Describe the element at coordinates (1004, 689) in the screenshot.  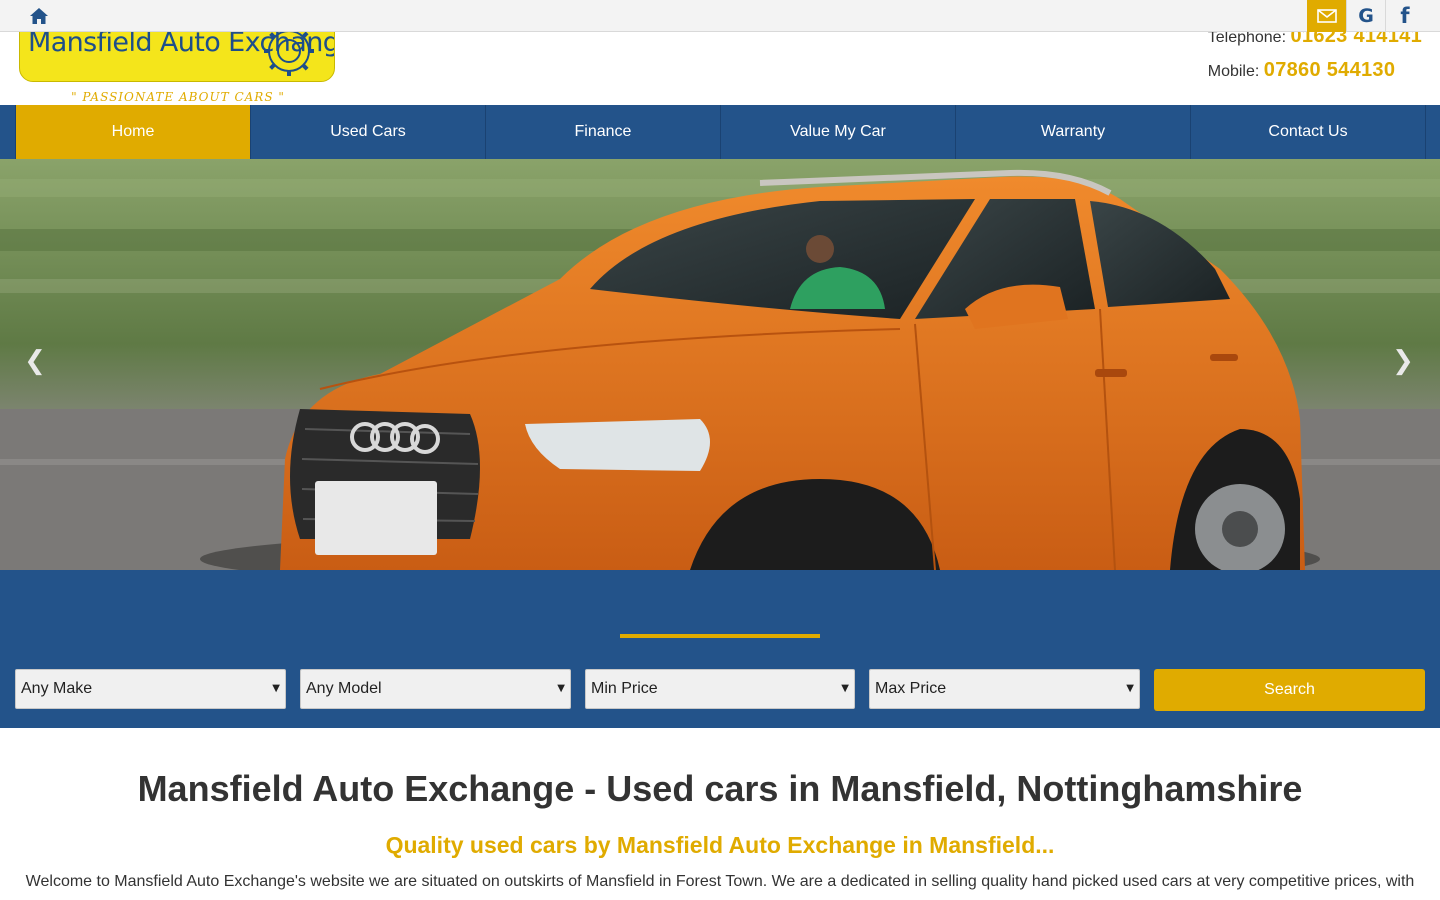
I see `max-price-select: Max Price ▼` at that location.